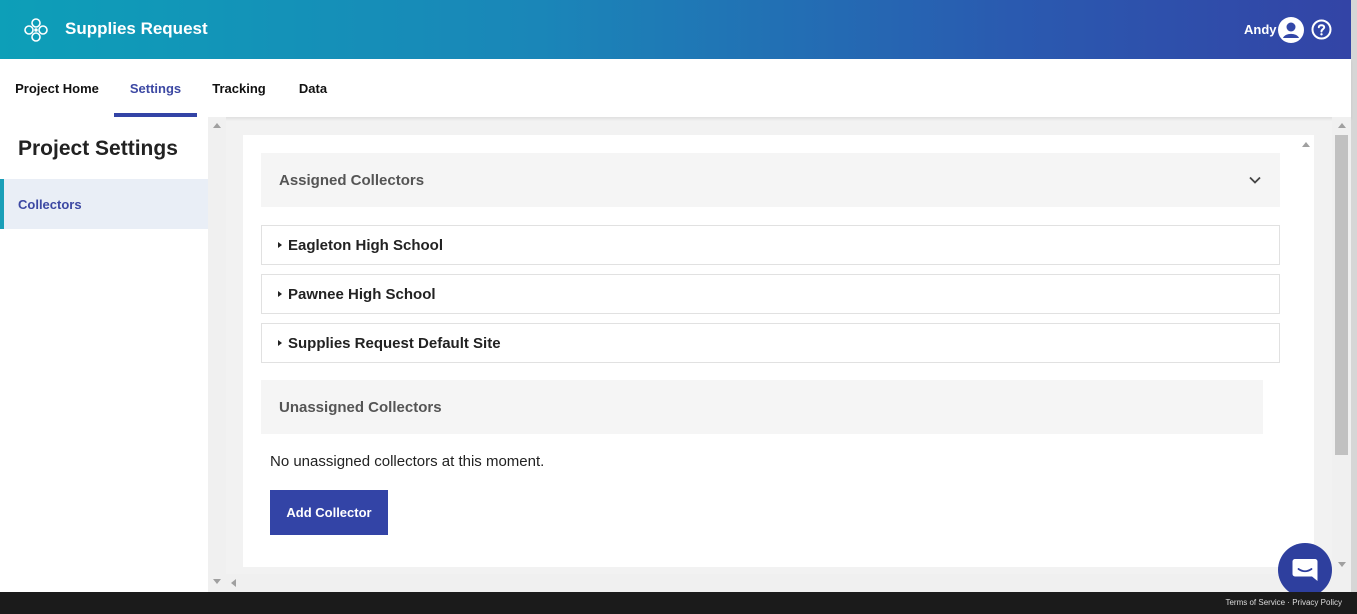 This screenshot has height=614, width=1357. I want to click on help-circle-icon, so click(1321, 29).